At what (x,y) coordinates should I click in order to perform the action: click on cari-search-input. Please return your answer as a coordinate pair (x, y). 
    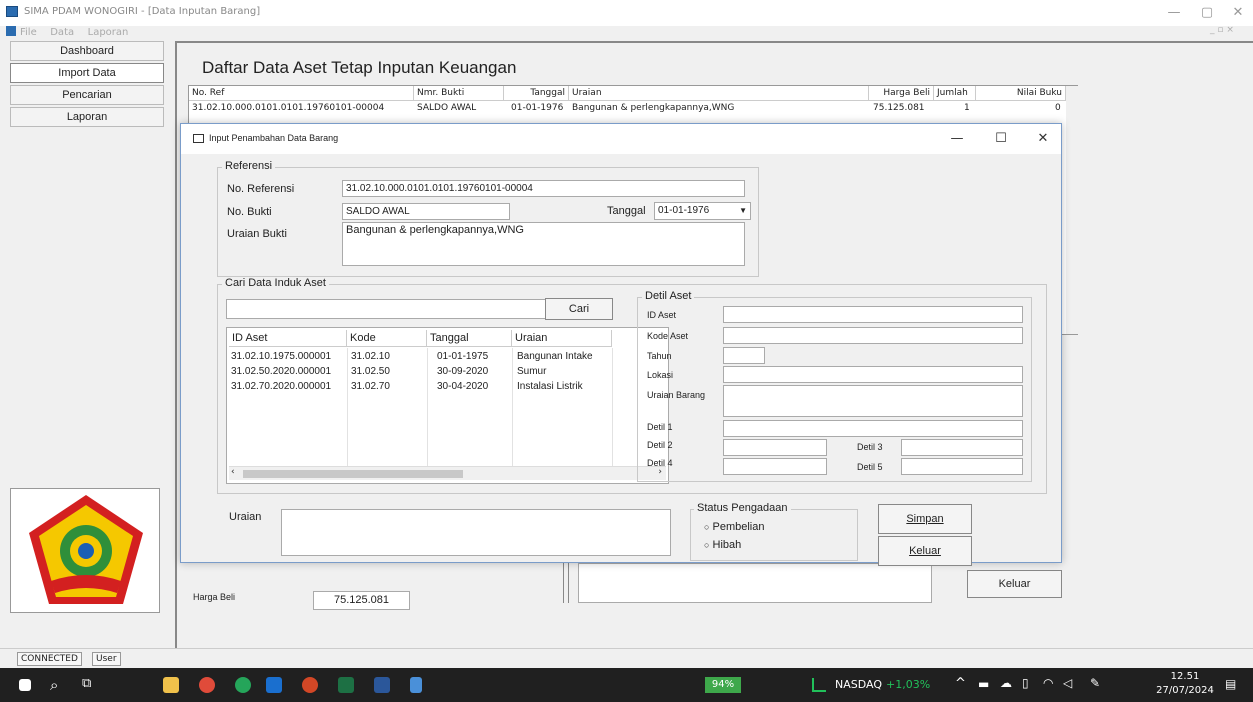
    Looking at the image, I should click on (386, 309).